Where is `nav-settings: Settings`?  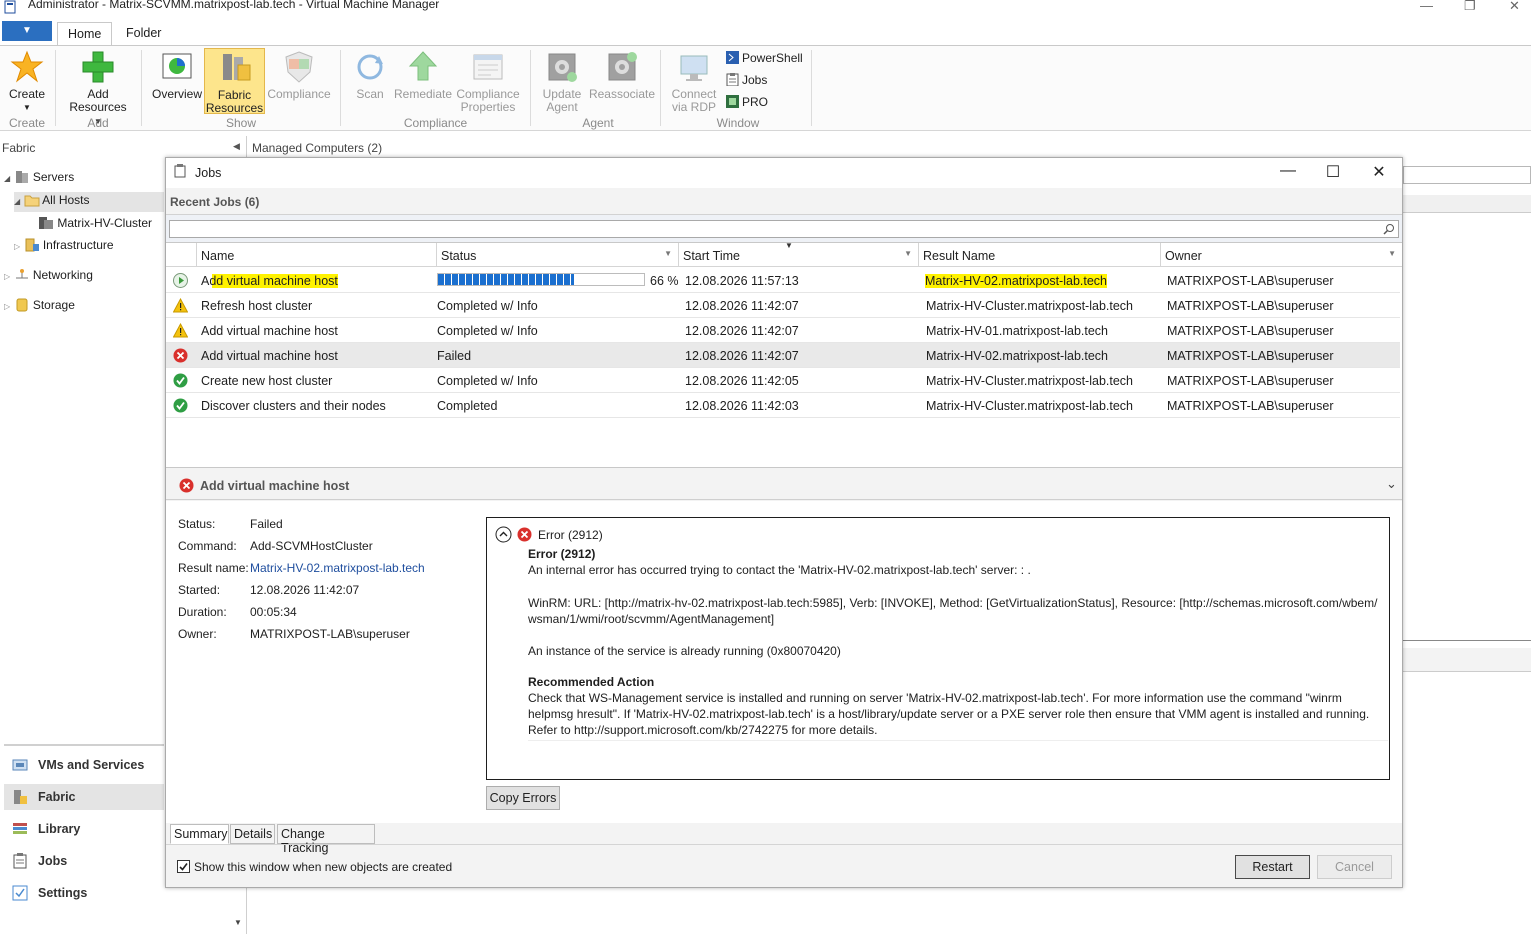 nav-settings: Settings is located at coordinates (84, 893).